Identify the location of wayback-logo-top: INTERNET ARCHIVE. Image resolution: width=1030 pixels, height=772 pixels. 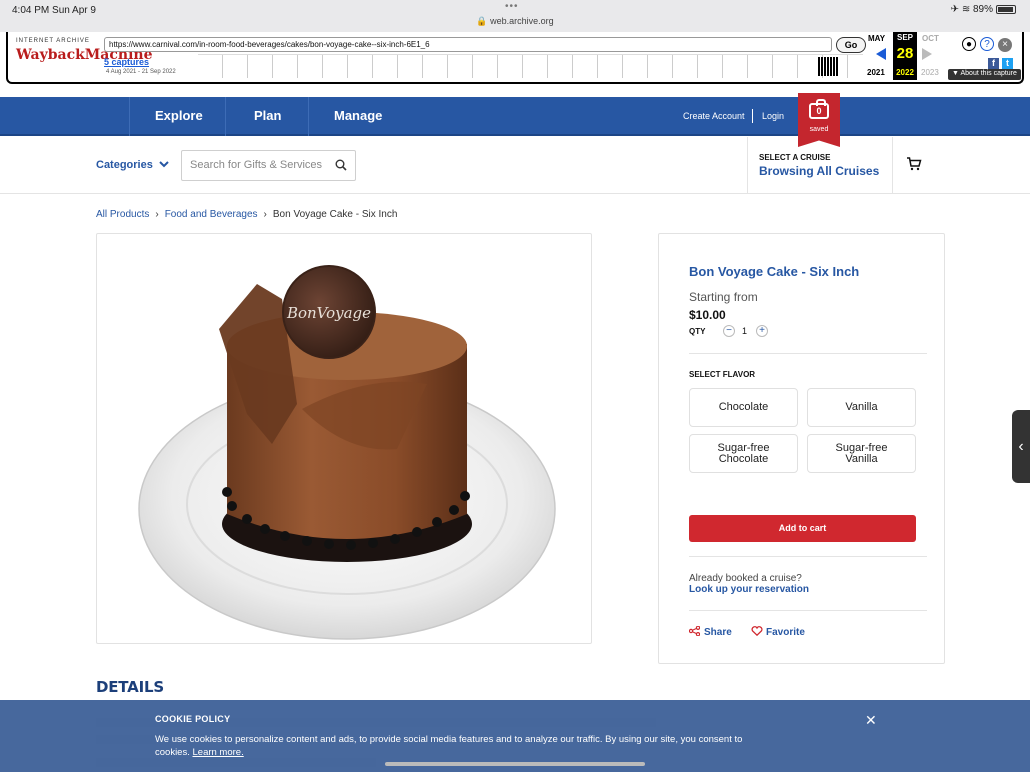
(53, 41).